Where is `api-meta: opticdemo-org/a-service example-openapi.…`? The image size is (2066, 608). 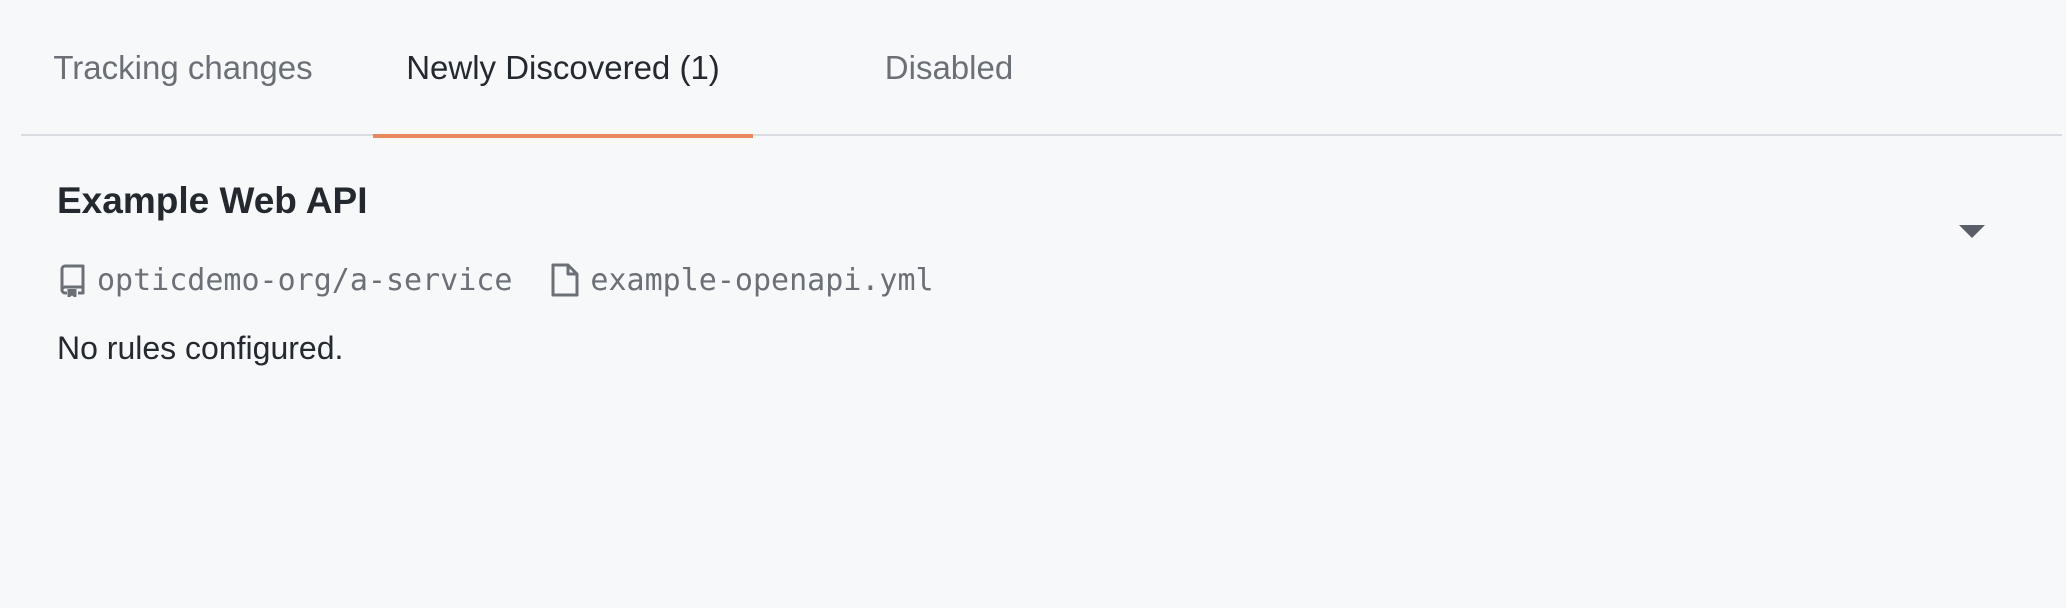
api-meta: opticdemo-org/a-service example-openapi.… is located at coordinates (495, 280).